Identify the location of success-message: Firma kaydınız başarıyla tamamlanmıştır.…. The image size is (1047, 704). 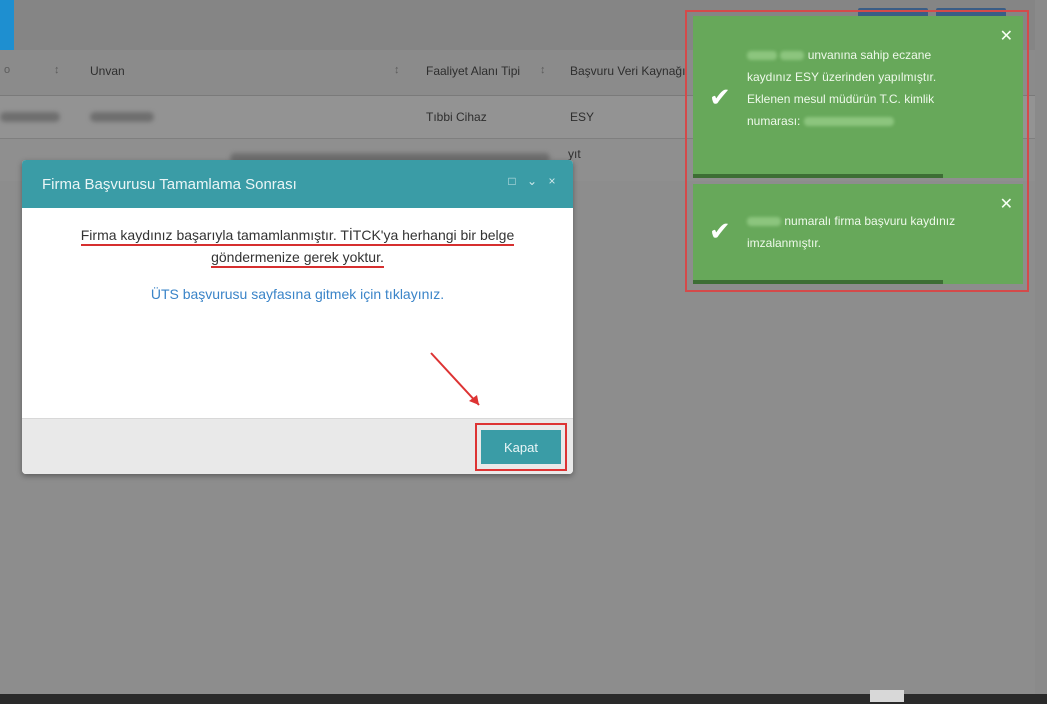
(297, 246).